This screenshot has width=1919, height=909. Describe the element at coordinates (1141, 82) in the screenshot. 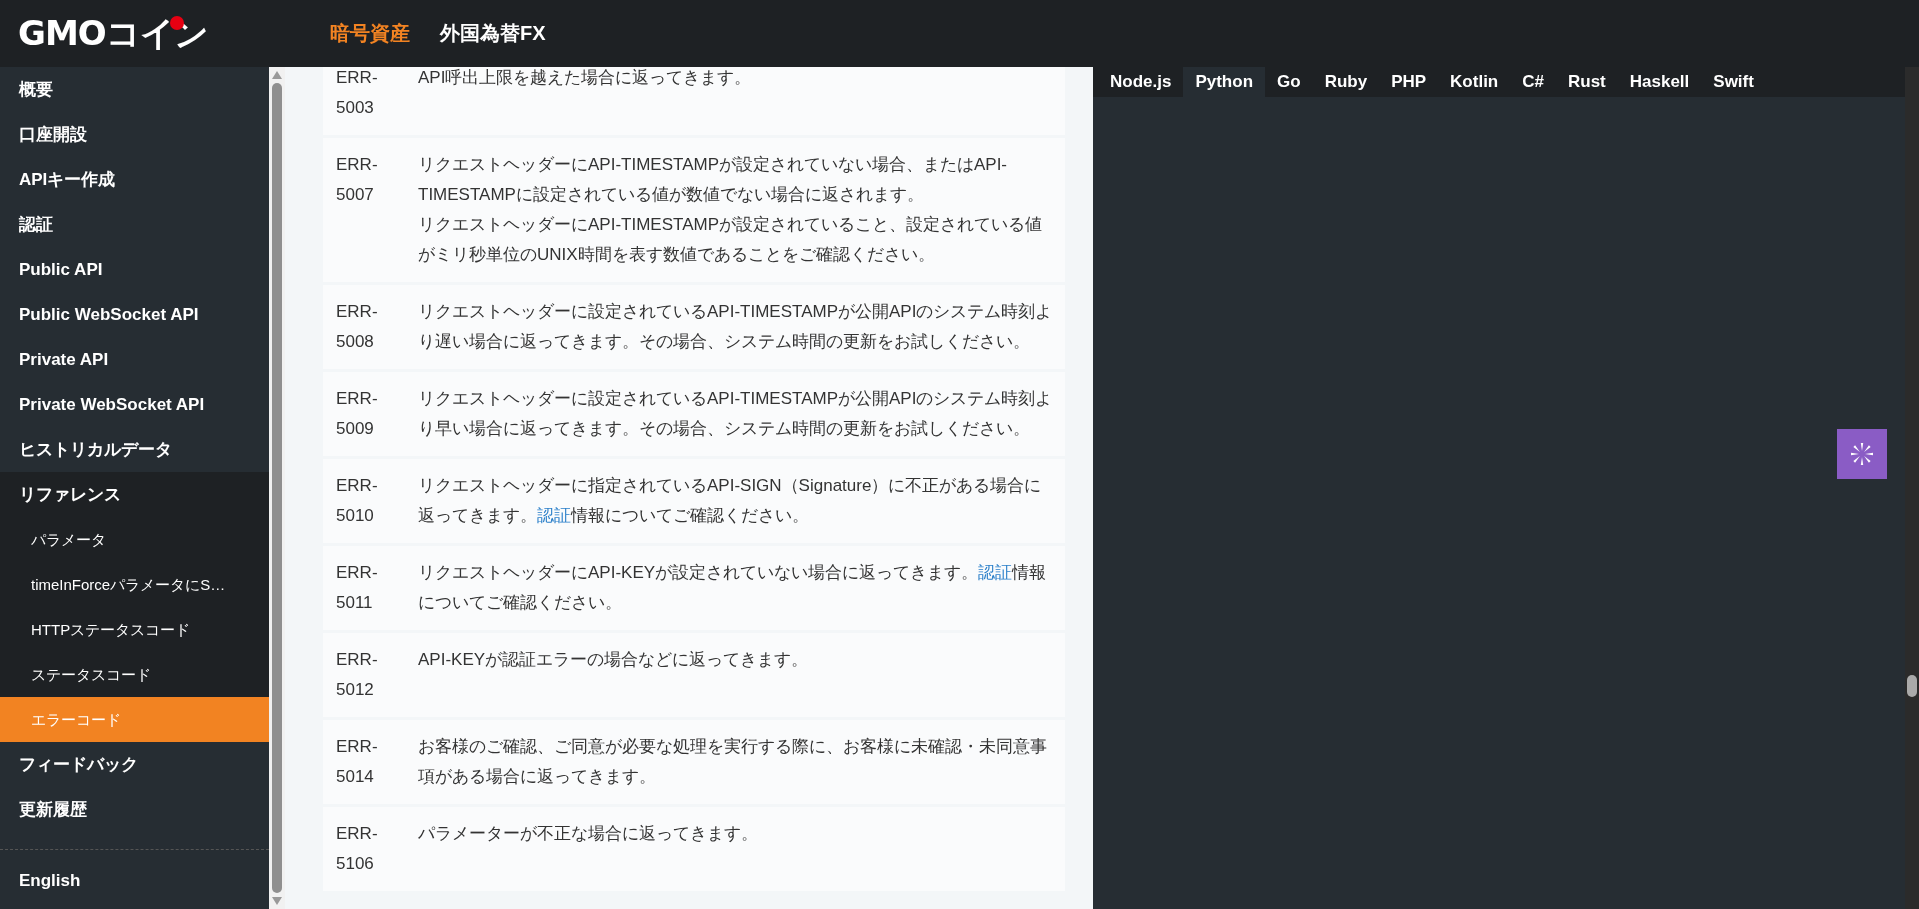

I see `language-tab: Node.js` at that location.